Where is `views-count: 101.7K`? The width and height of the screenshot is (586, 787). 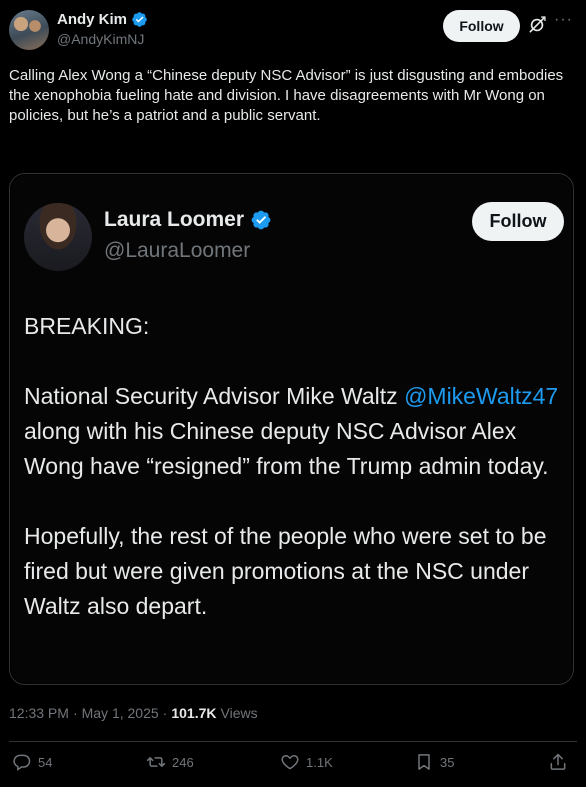 views-count: 101.7K is located at coordinates (194, 713).